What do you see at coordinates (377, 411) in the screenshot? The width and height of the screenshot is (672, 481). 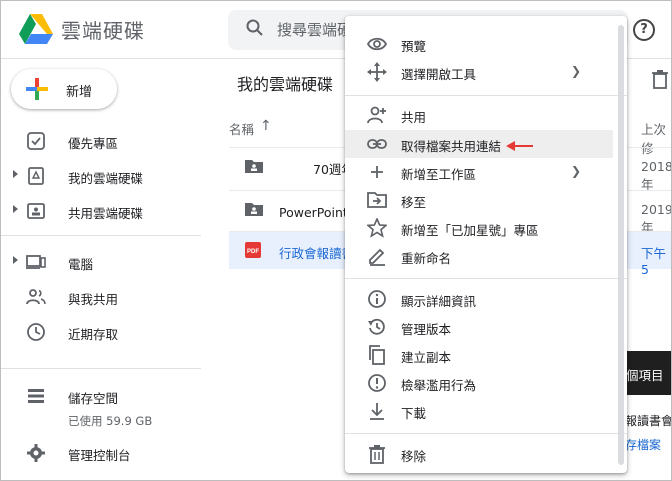 I see `download-icon` at bounding box center [377, 411].